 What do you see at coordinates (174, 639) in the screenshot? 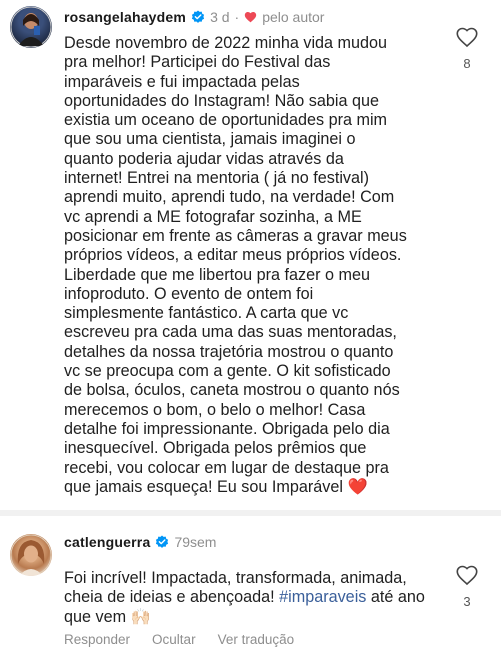
I see `hide-button: Ocultar` at bounding box center [174, 639].